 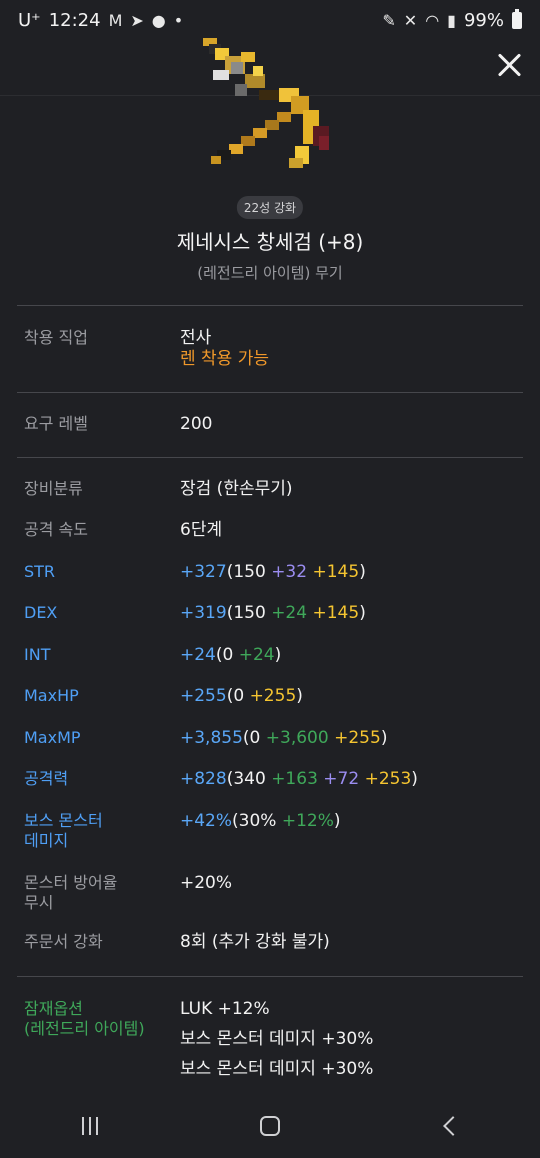 What do you see at coordinates (350, 655) in the screenshot?
I see `int-value: +24(0 +24)` at bounding box center [350, 655].